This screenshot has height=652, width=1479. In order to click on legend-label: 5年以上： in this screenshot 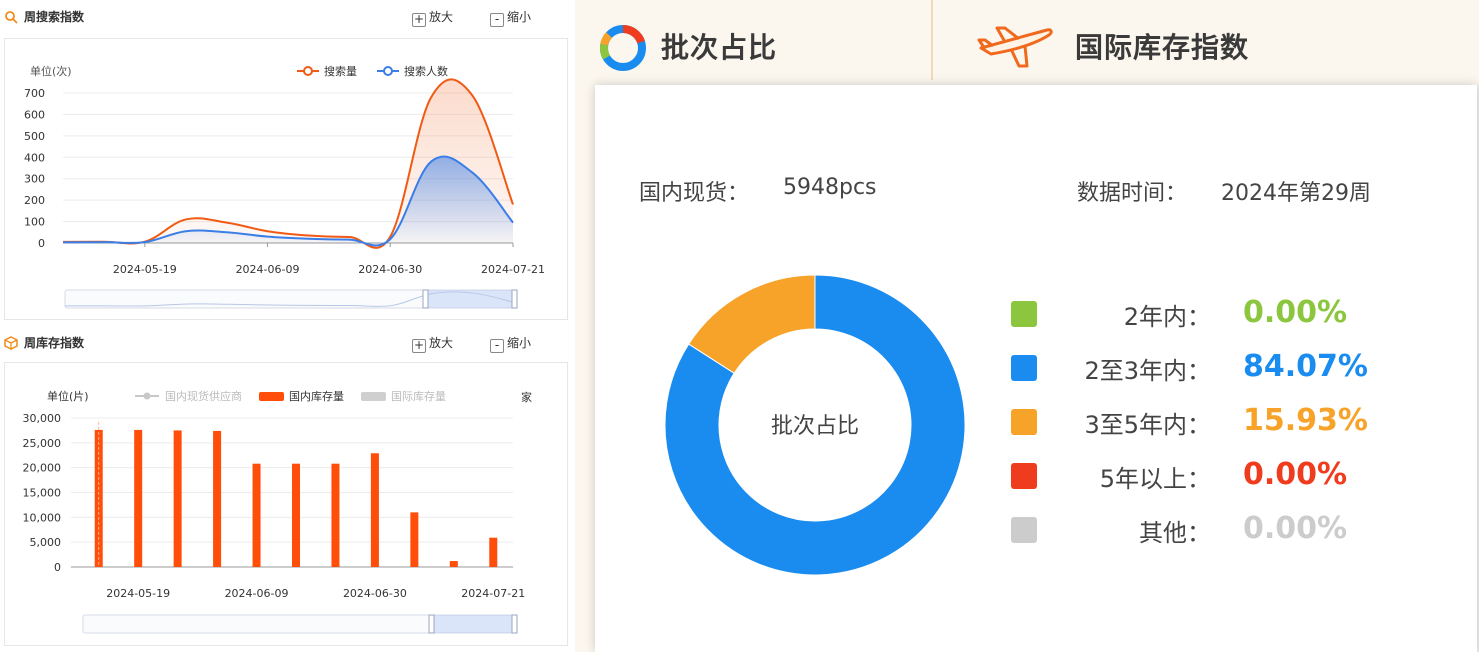, I will do `click(1155, 479)`.